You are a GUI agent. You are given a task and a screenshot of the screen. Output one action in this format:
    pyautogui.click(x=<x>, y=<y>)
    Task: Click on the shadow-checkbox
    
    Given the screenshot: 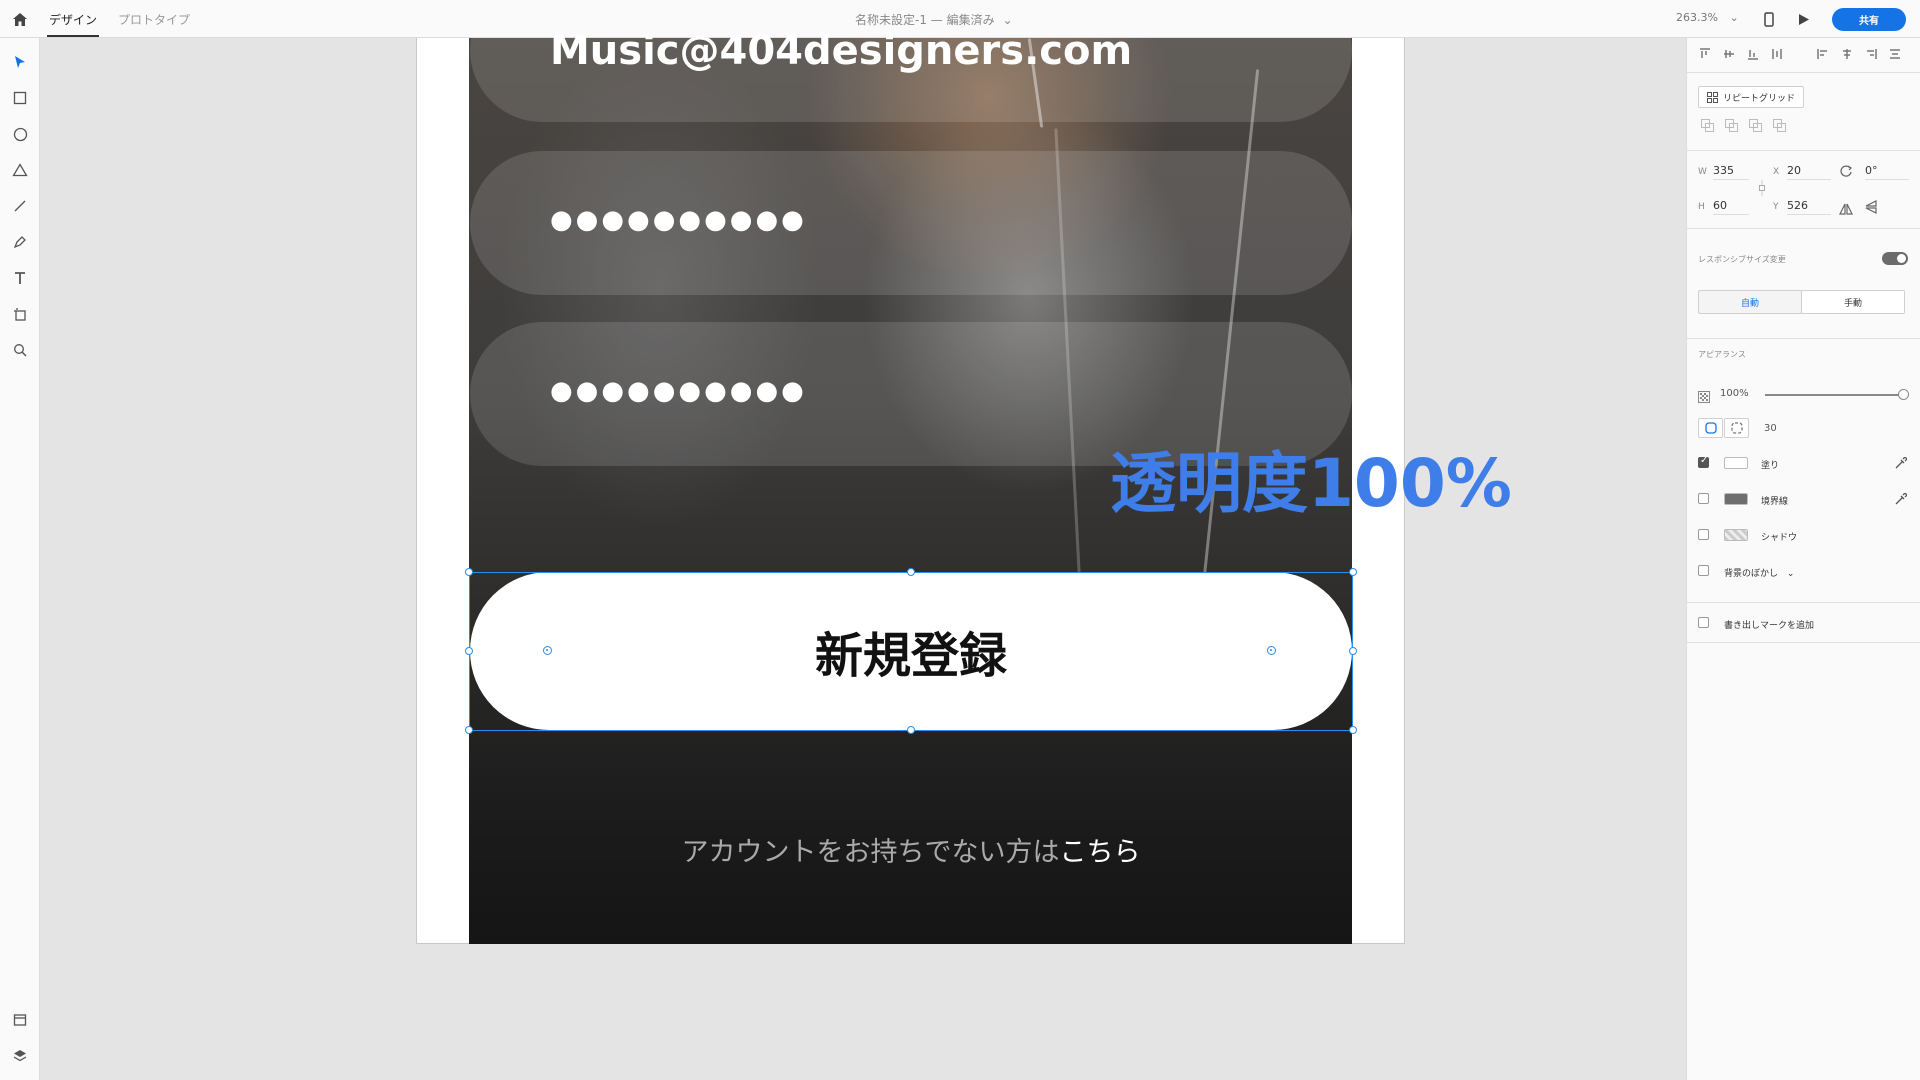 What is the action you would take?
    pyautogui.click(x=1703, y=534)
    